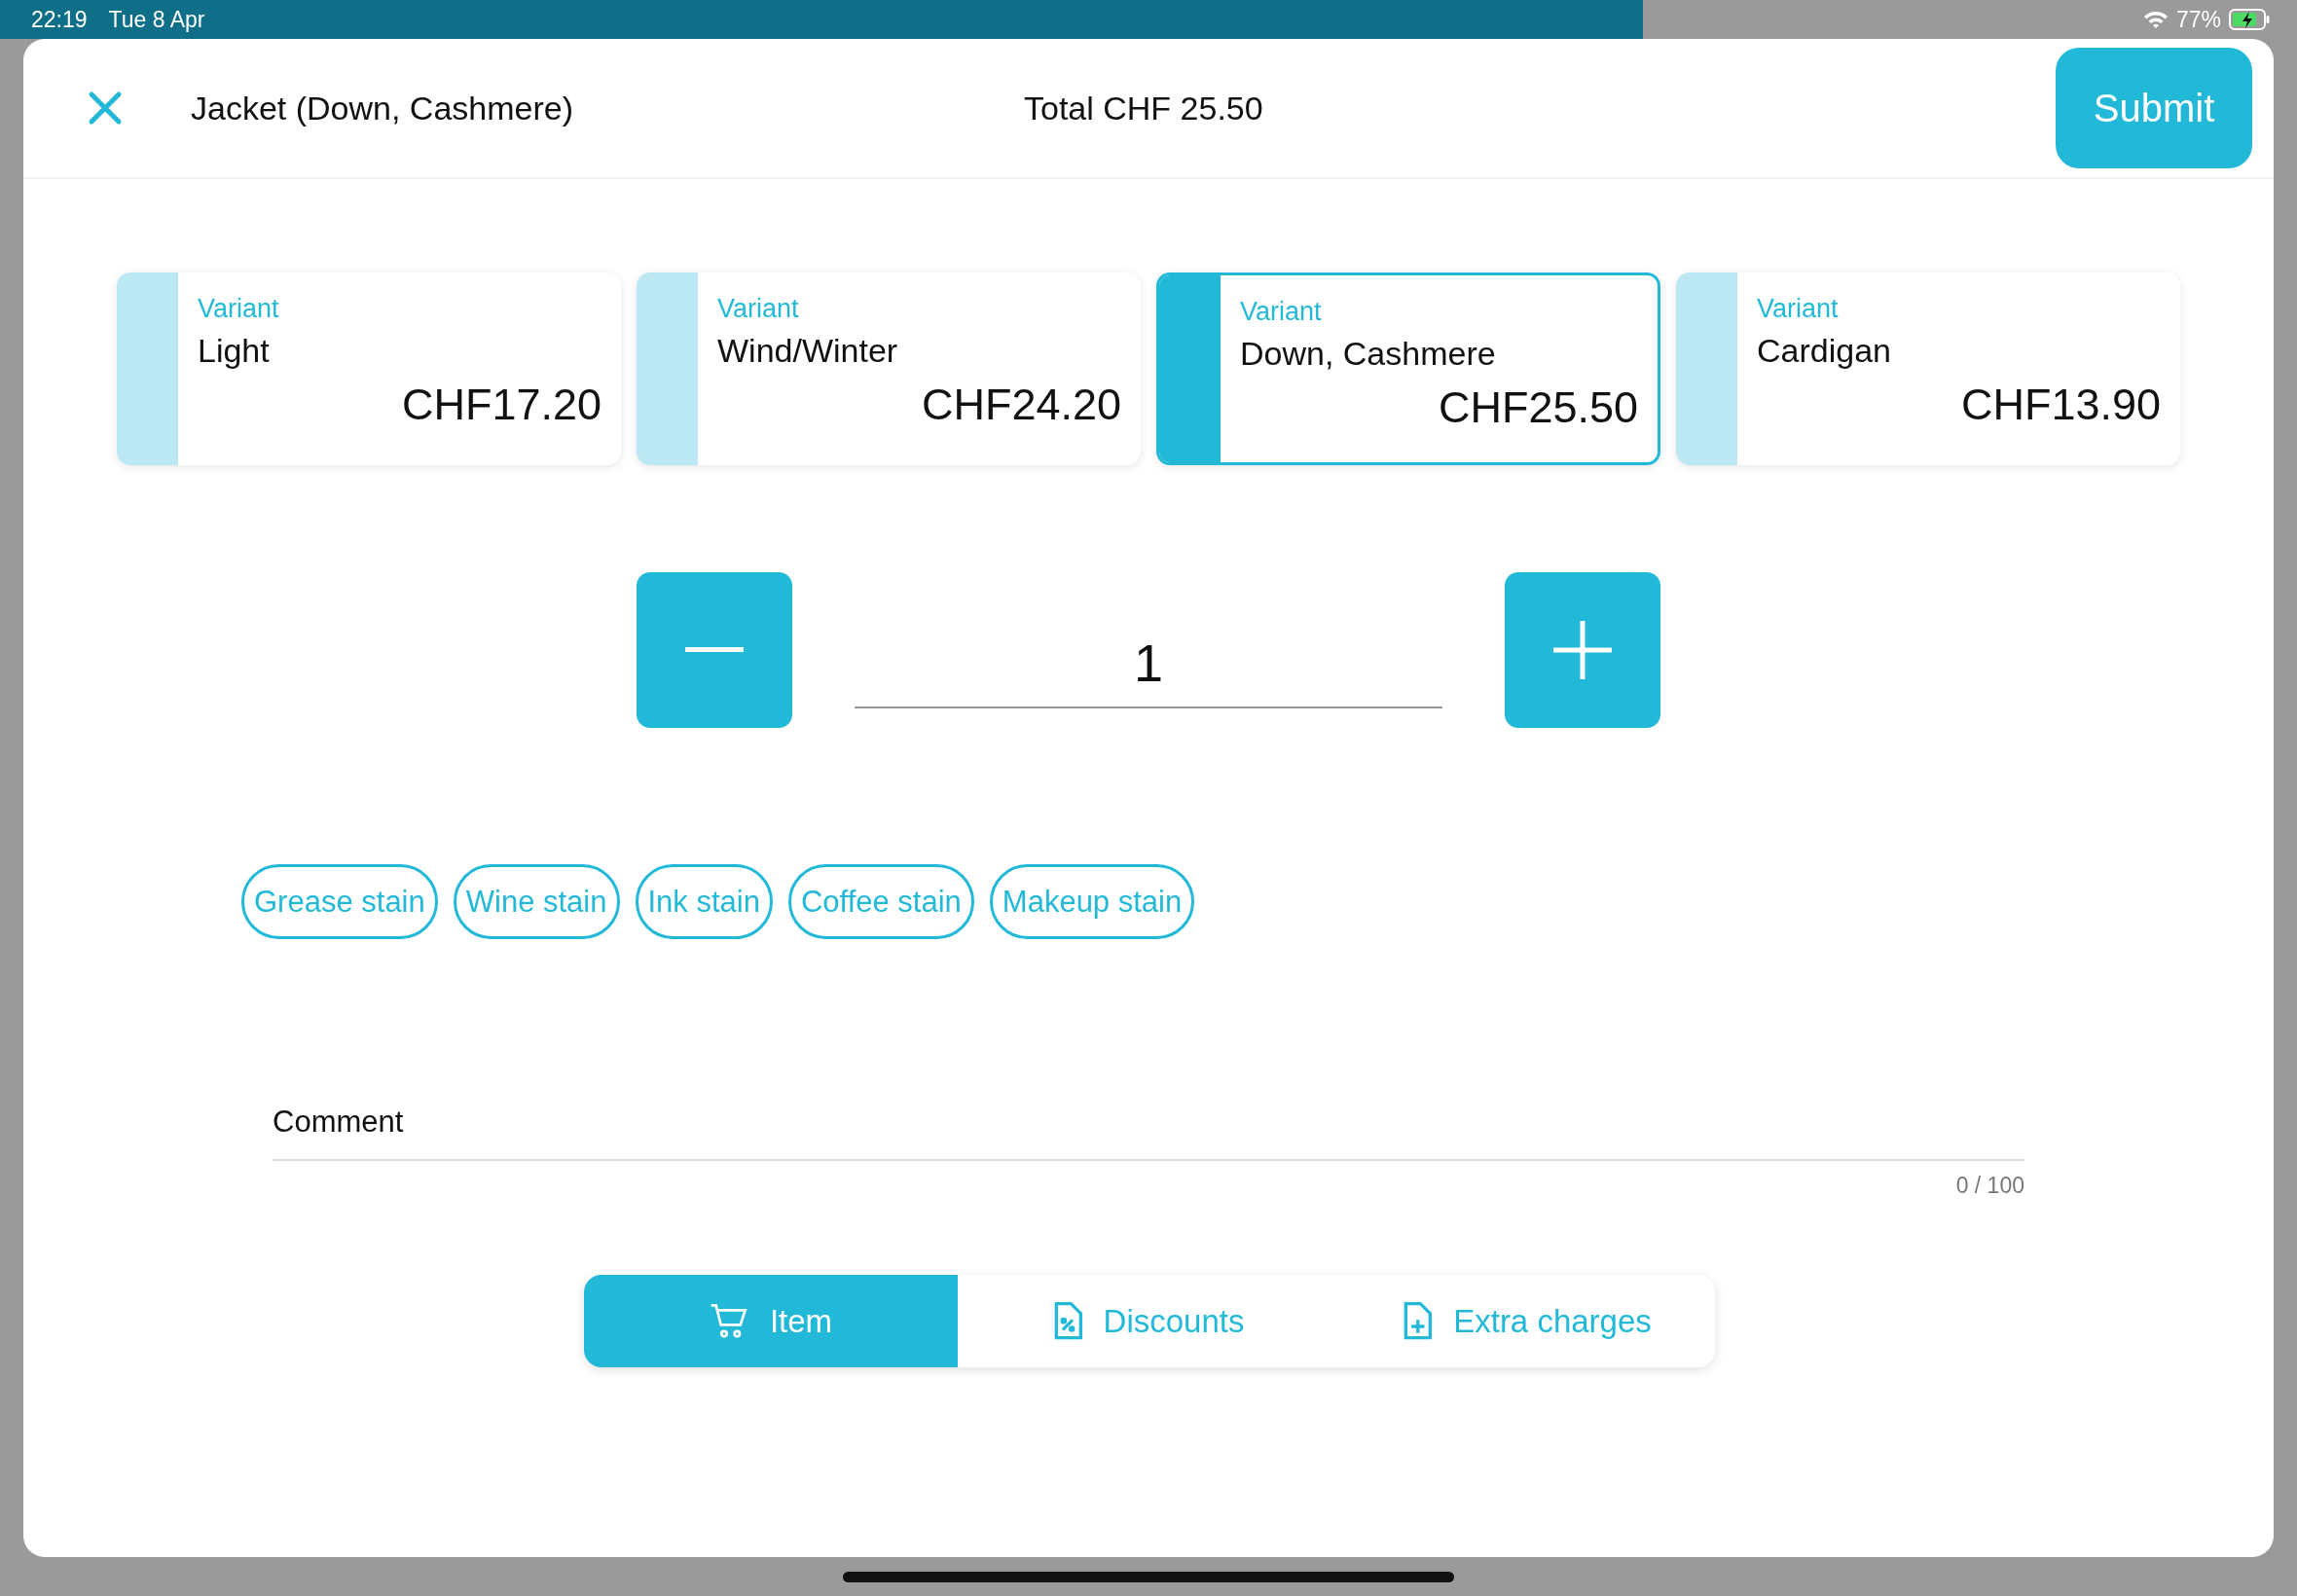 The image size is (2297, 1596). I want to click on wifi-icon, so click(2155, 19).